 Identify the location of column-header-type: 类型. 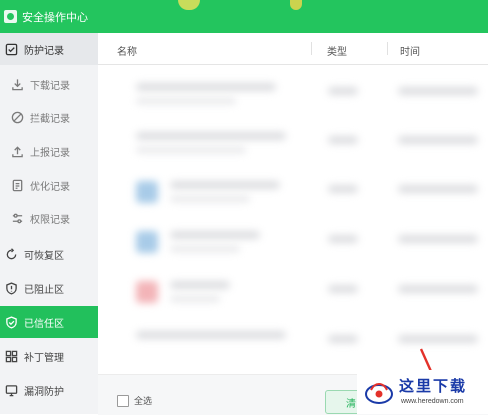
(337, 50).